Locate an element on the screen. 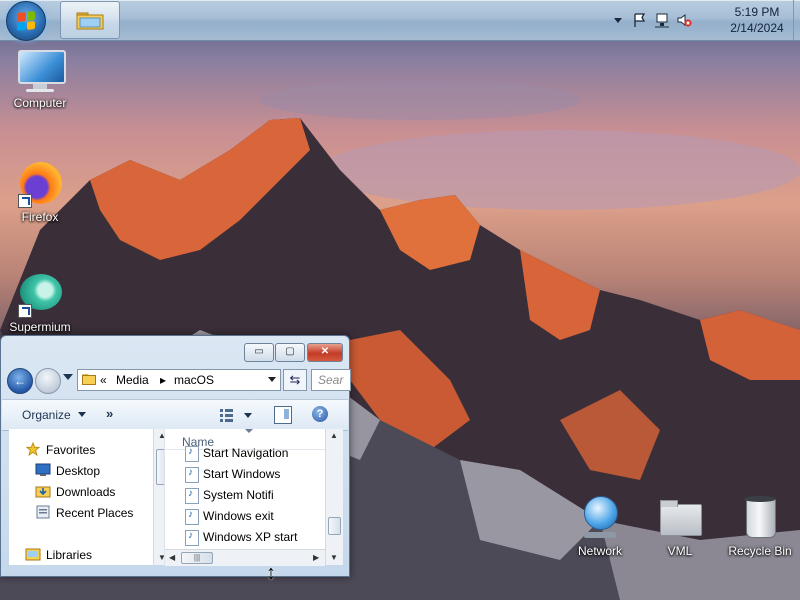 This screenshot has width=800, height=600. file-name: Start Windows is located at coordinates (242, 474).